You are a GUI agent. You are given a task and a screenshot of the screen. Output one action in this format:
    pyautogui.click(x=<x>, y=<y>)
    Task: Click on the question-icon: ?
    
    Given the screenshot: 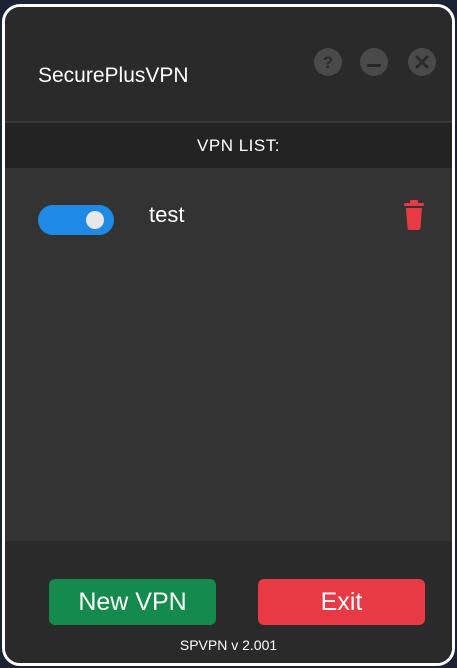 What is the action you would take?
    pyautogui.click(x=328, y=62)
    